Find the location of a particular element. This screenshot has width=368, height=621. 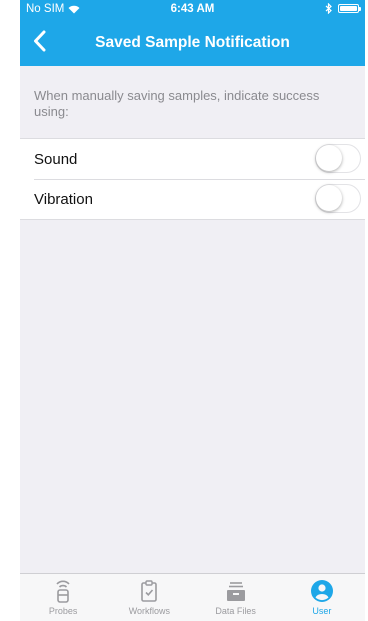

tab-bar: Probes Workflows Data Files User is located at coordinates (192, 597).